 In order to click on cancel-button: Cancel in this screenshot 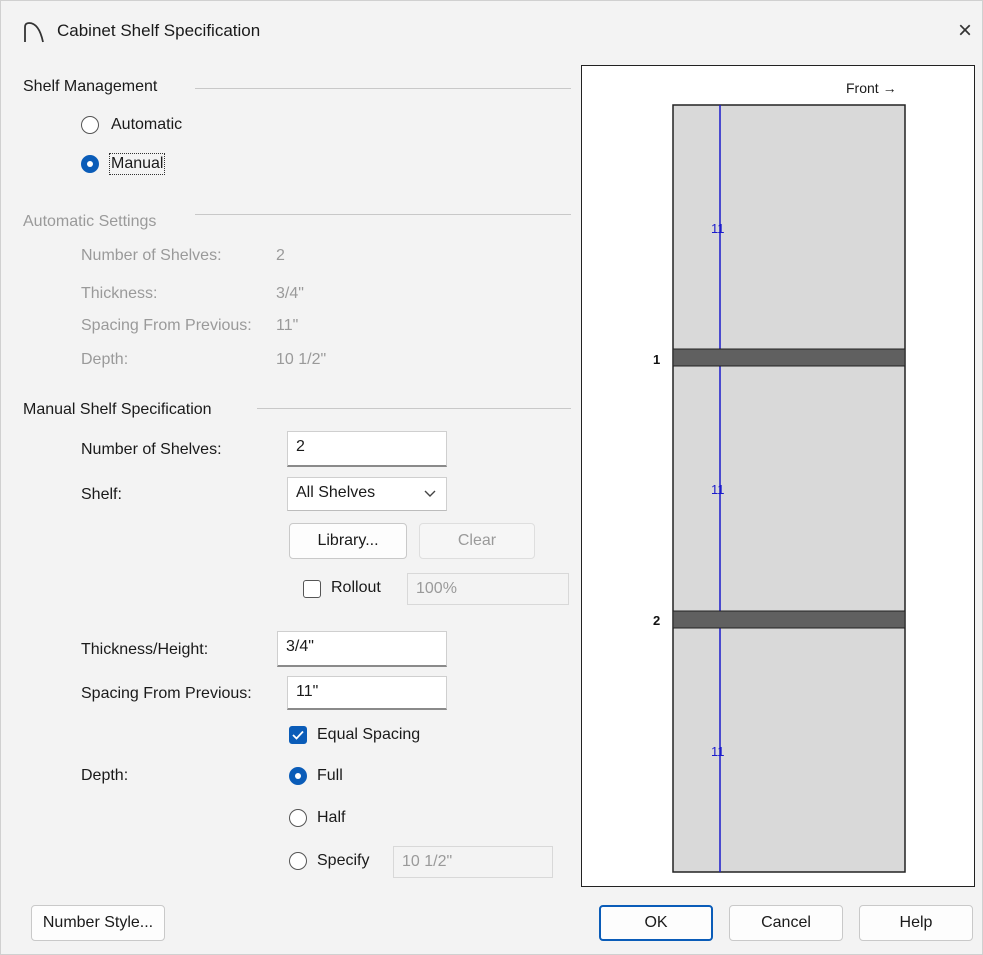, I will do `click(786, 923)`.